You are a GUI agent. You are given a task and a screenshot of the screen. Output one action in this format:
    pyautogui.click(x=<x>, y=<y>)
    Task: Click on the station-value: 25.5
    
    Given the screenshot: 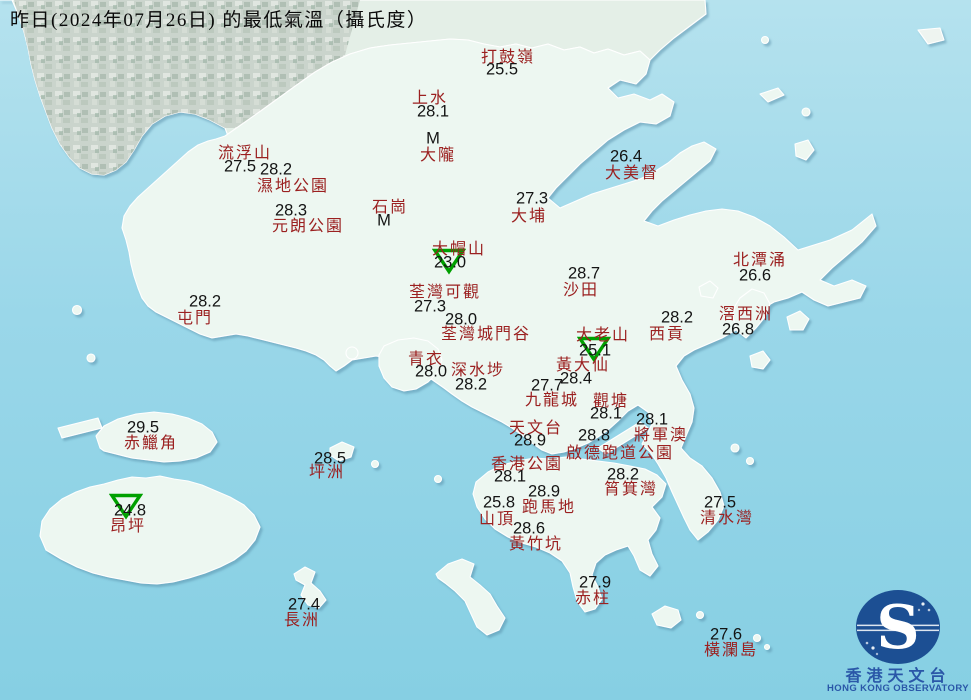 What is the action you would take?
    pyautogui.click(x=502, y=69)
    